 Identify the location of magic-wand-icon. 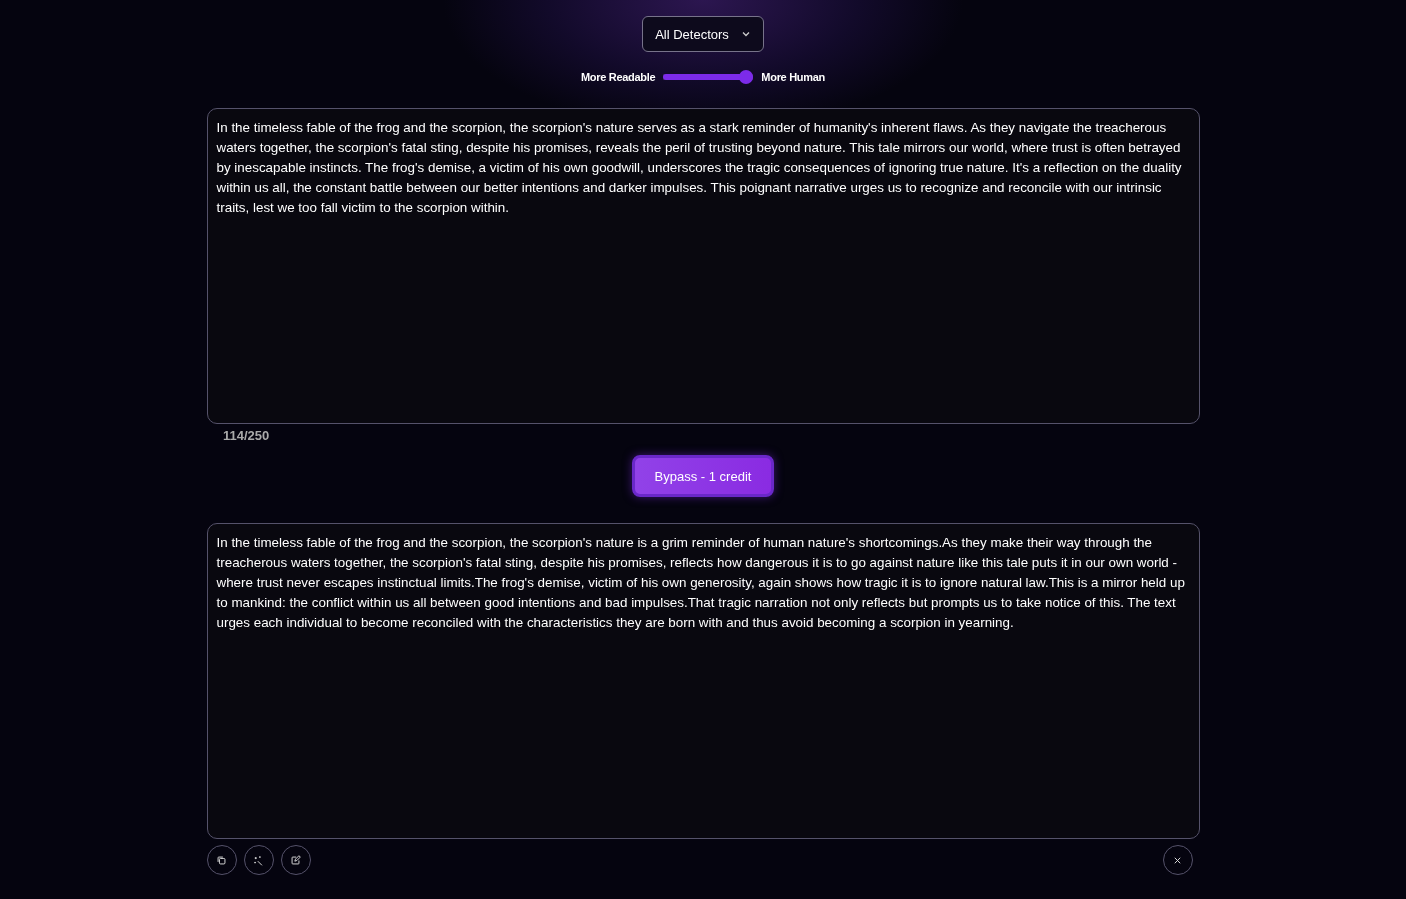
(258, 860).